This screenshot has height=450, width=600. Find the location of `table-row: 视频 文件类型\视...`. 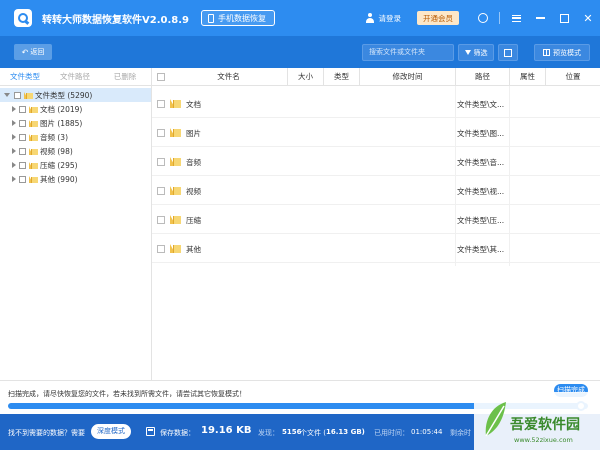

table-row: 视频 文件类型\视... is located at coordinates (376, 190).